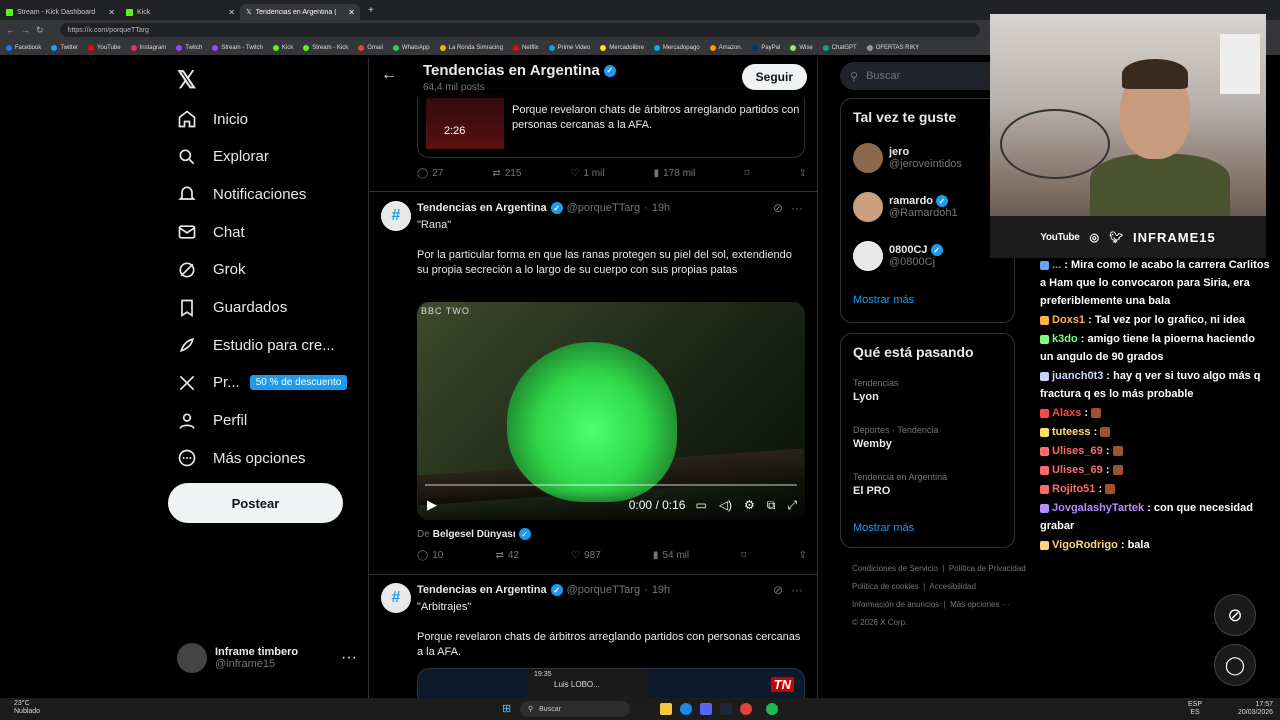 The width and height of the screenshot is (1280, 720). What do you see at coordinates (212, 421) in the screenshot?
I see `nav-item-perfil: Perfil` at bounding box center [212, 421].